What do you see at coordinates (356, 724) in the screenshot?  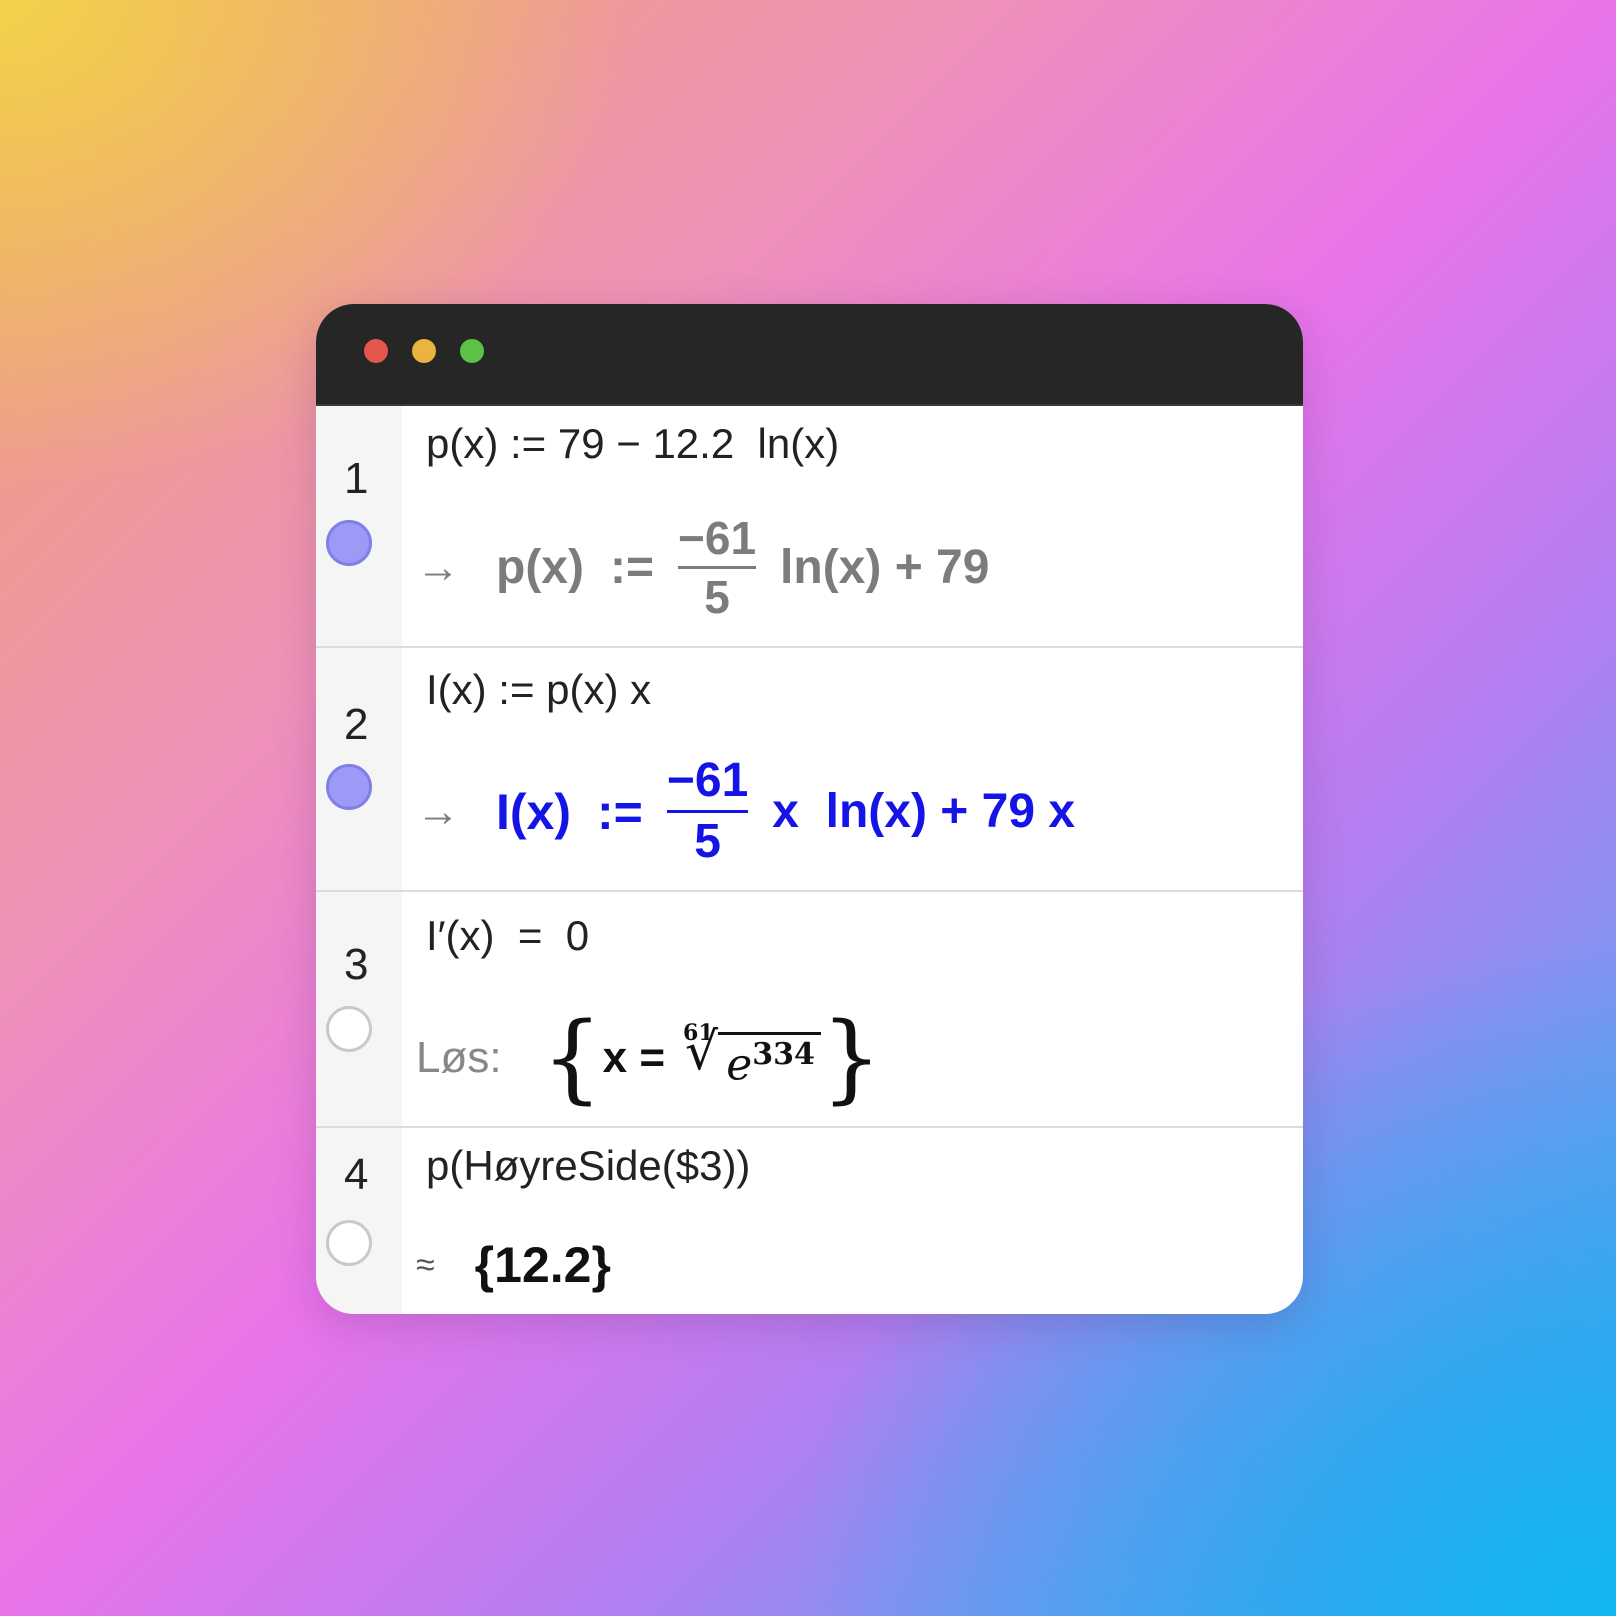 I see `row-number: 2` at bounding box center [356, 724].